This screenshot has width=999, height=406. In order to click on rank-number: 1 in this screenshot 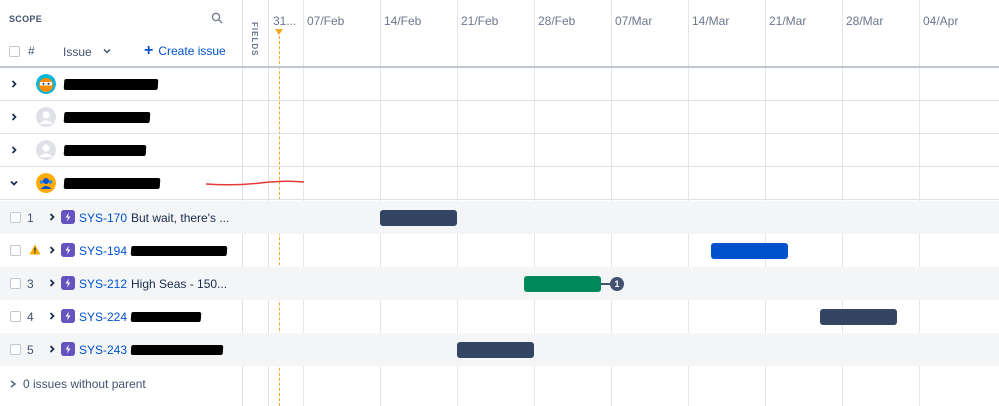, I will do `click(30, 218)`.